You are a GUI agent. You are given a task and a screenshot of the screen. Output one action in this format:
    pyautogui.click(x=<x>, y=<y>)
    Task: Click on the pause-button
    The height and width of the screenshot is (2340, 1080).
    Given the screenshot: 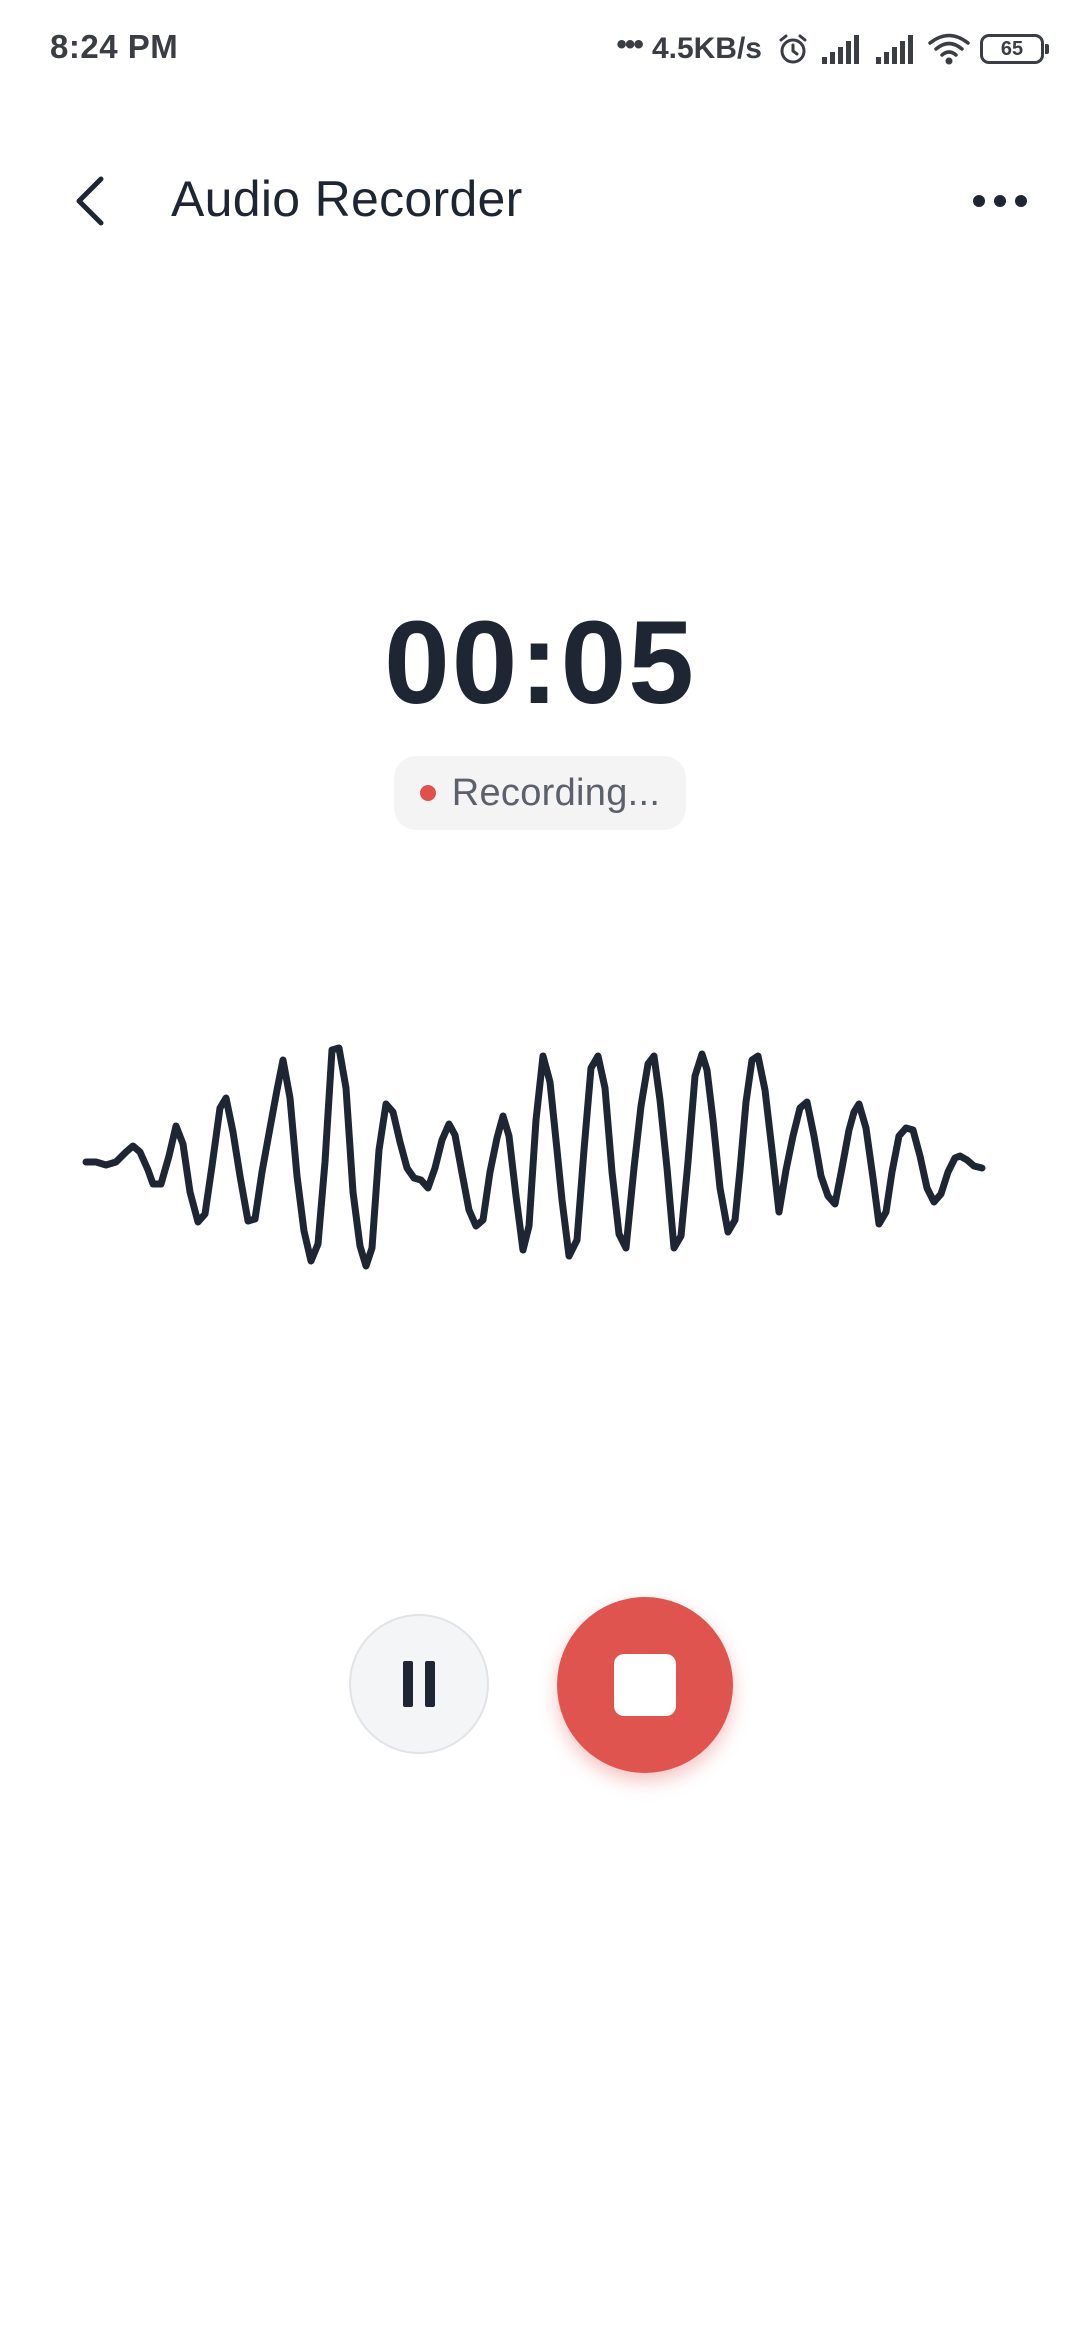 What is the action you would take?
    pyautogui.click(x=419, y=1684)
    